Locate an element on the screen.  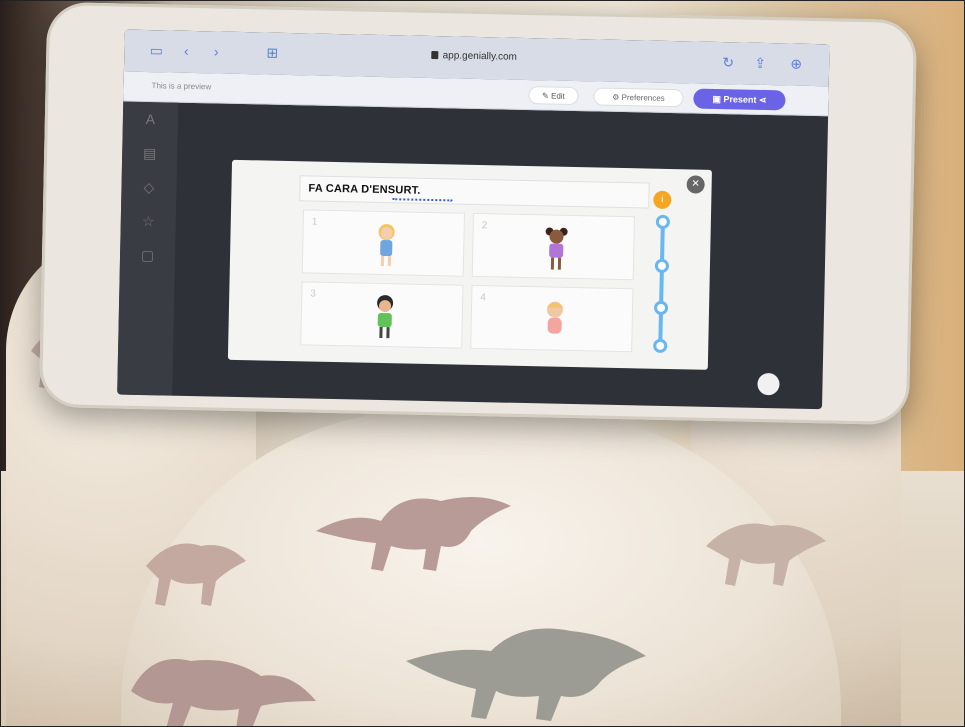
option-number: 2 is located at coordinates (484, 226).